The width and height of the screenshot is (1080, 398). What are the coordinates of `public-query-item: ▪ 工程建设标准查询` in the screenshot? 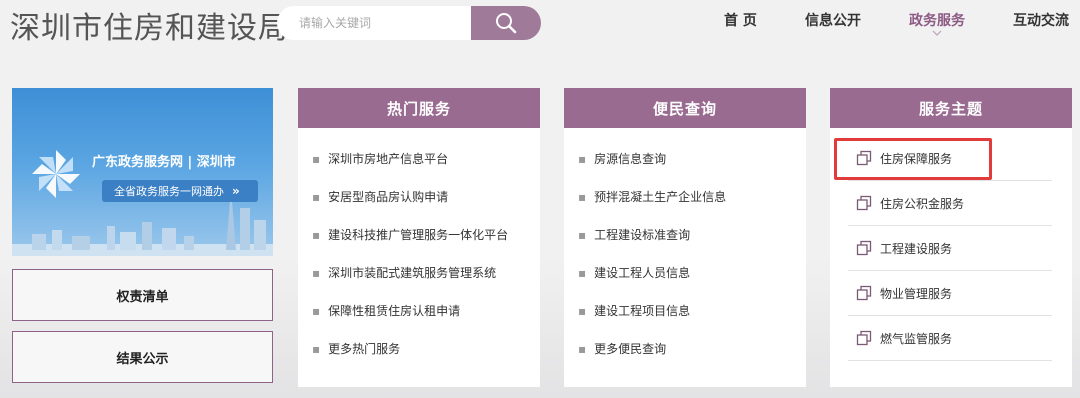 It's located at (634, 234).